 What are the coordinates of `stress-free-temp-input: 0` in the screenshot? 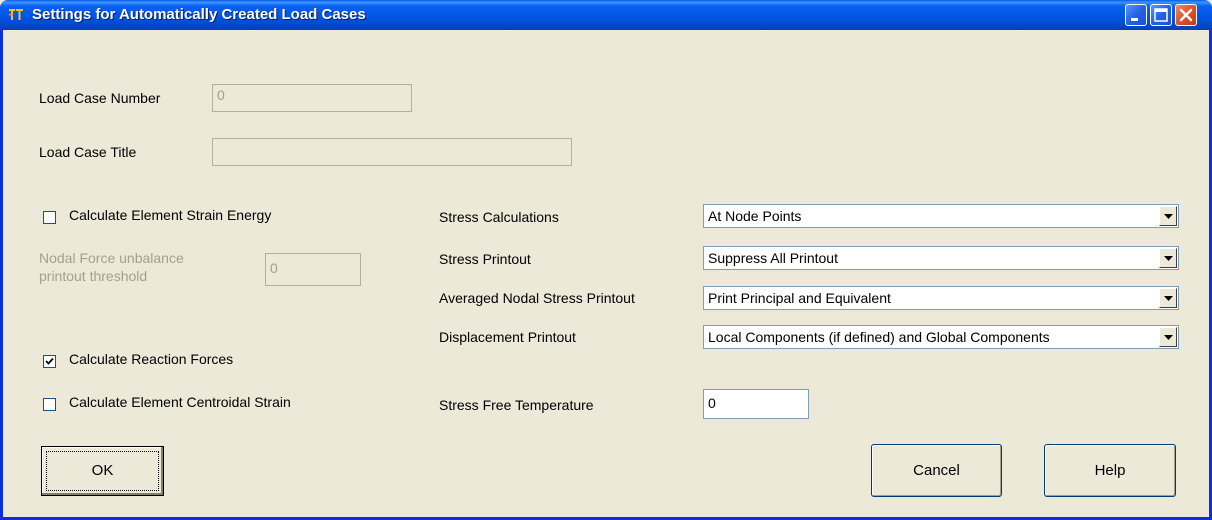 It's located at (756, 404).